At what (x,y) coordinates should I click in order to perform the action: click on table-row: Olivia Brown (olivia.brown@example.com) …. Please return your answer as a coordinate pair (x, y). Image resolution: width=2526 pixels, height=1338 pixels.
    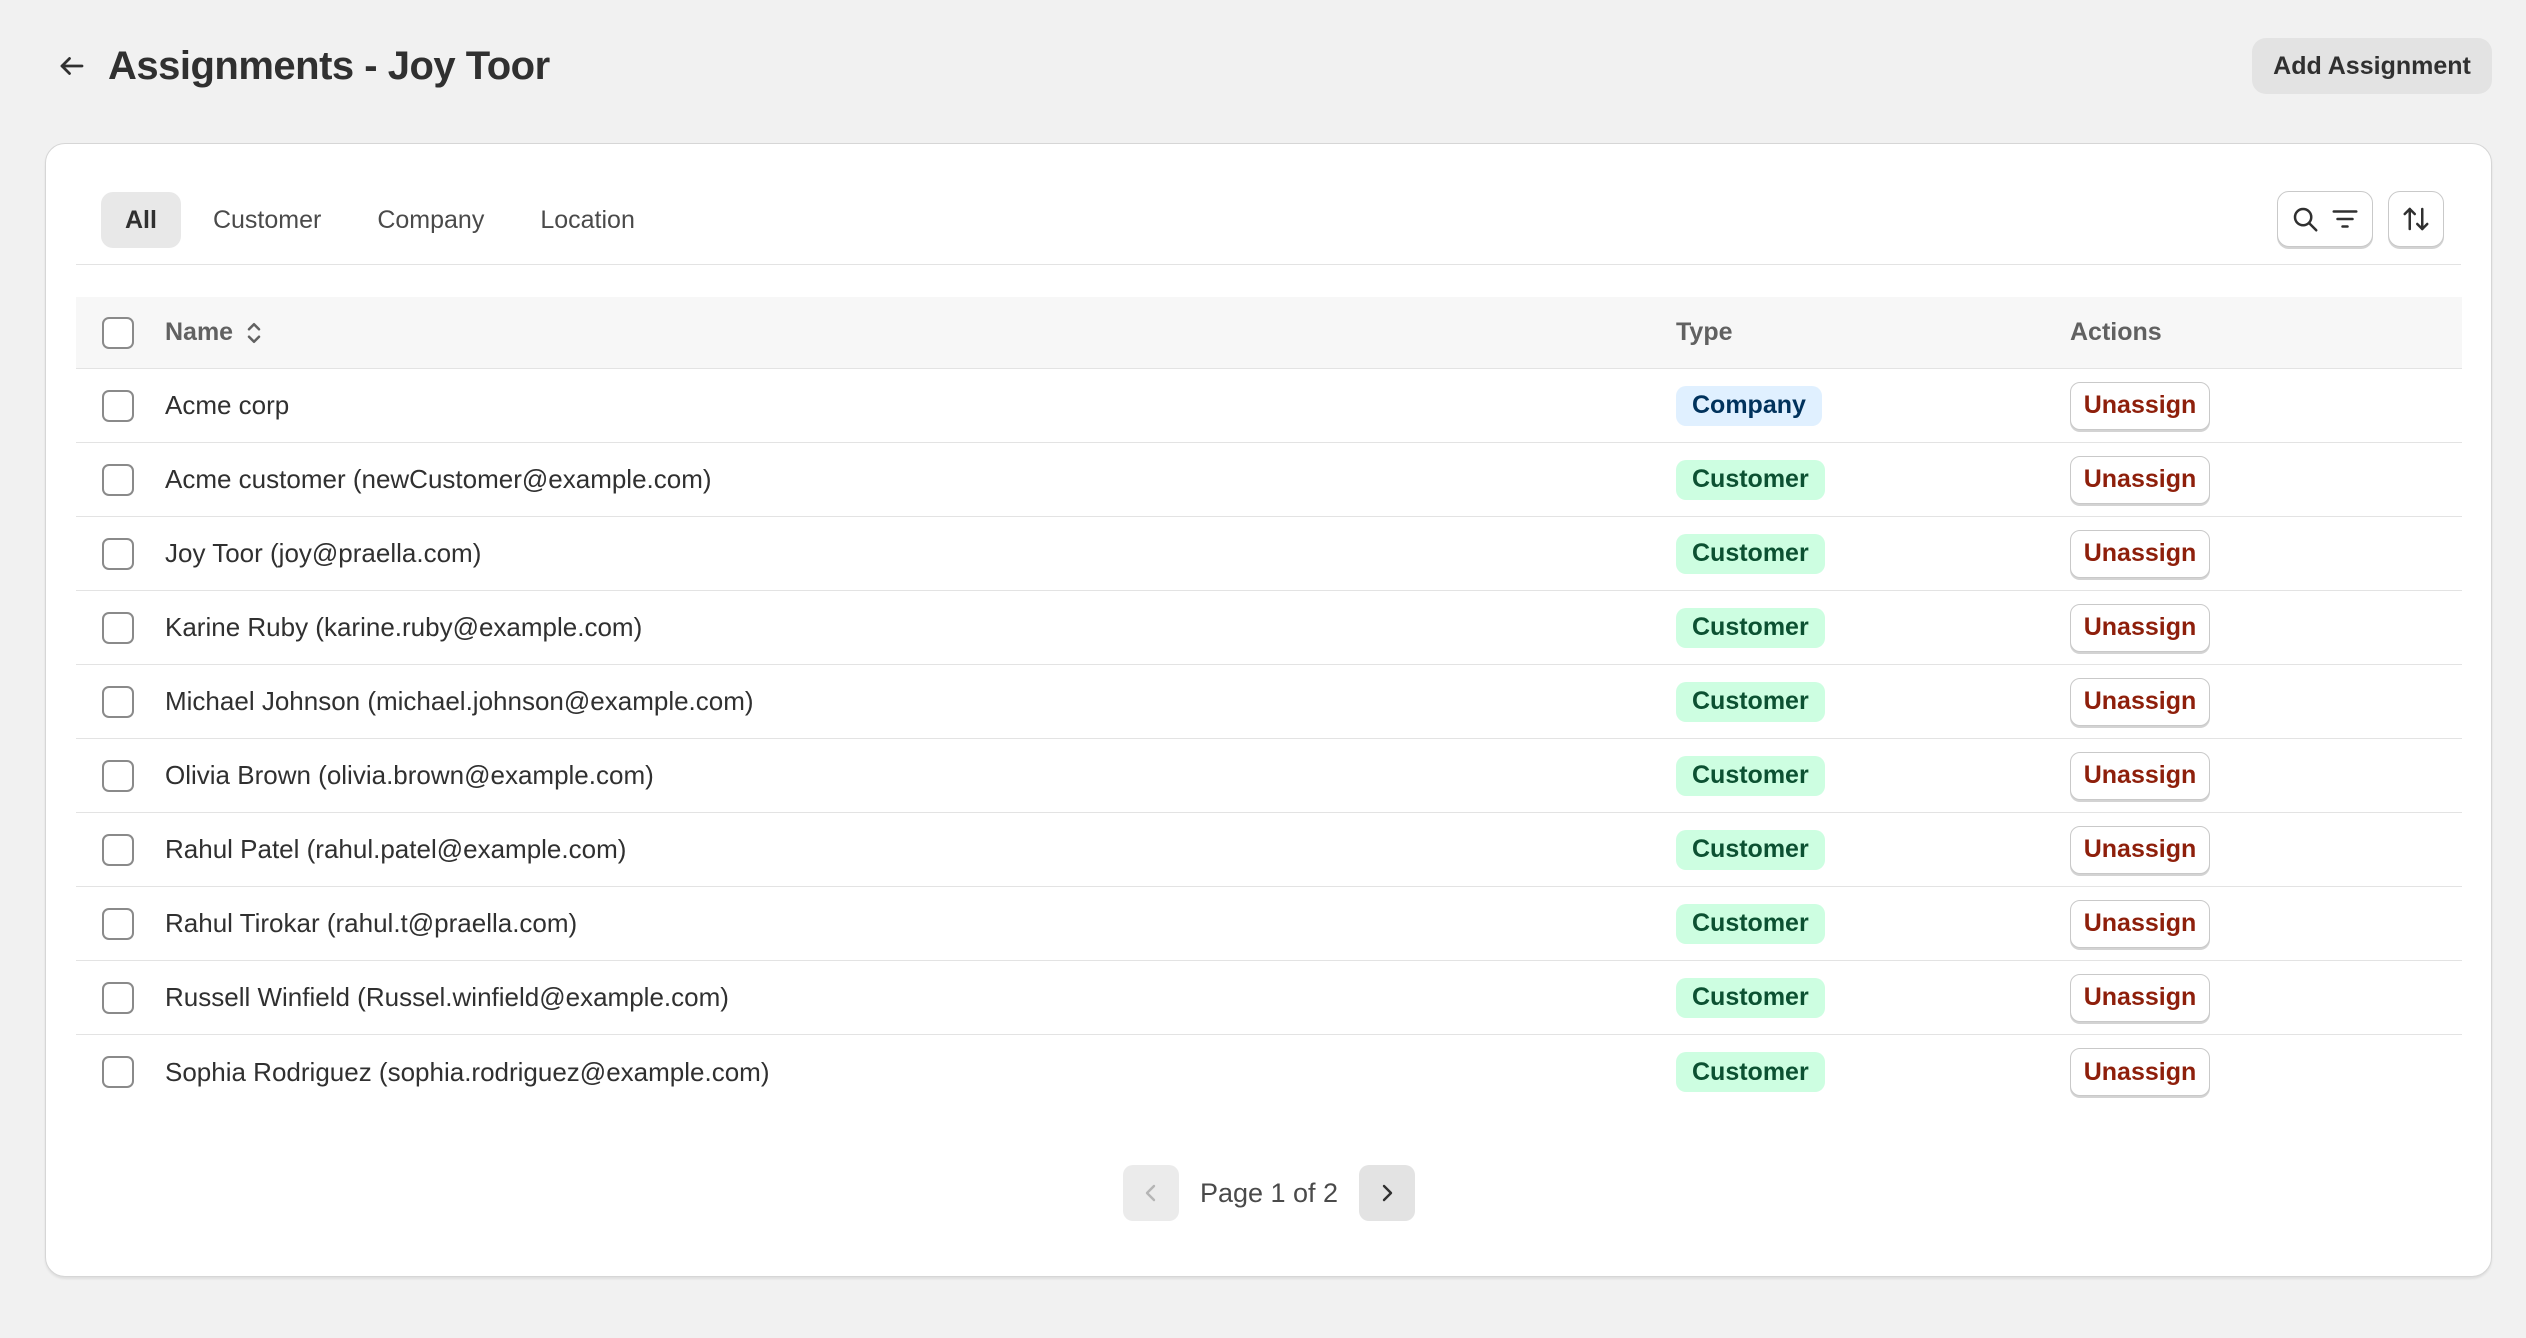
    Looking at the image, I should click on (1269, 776).